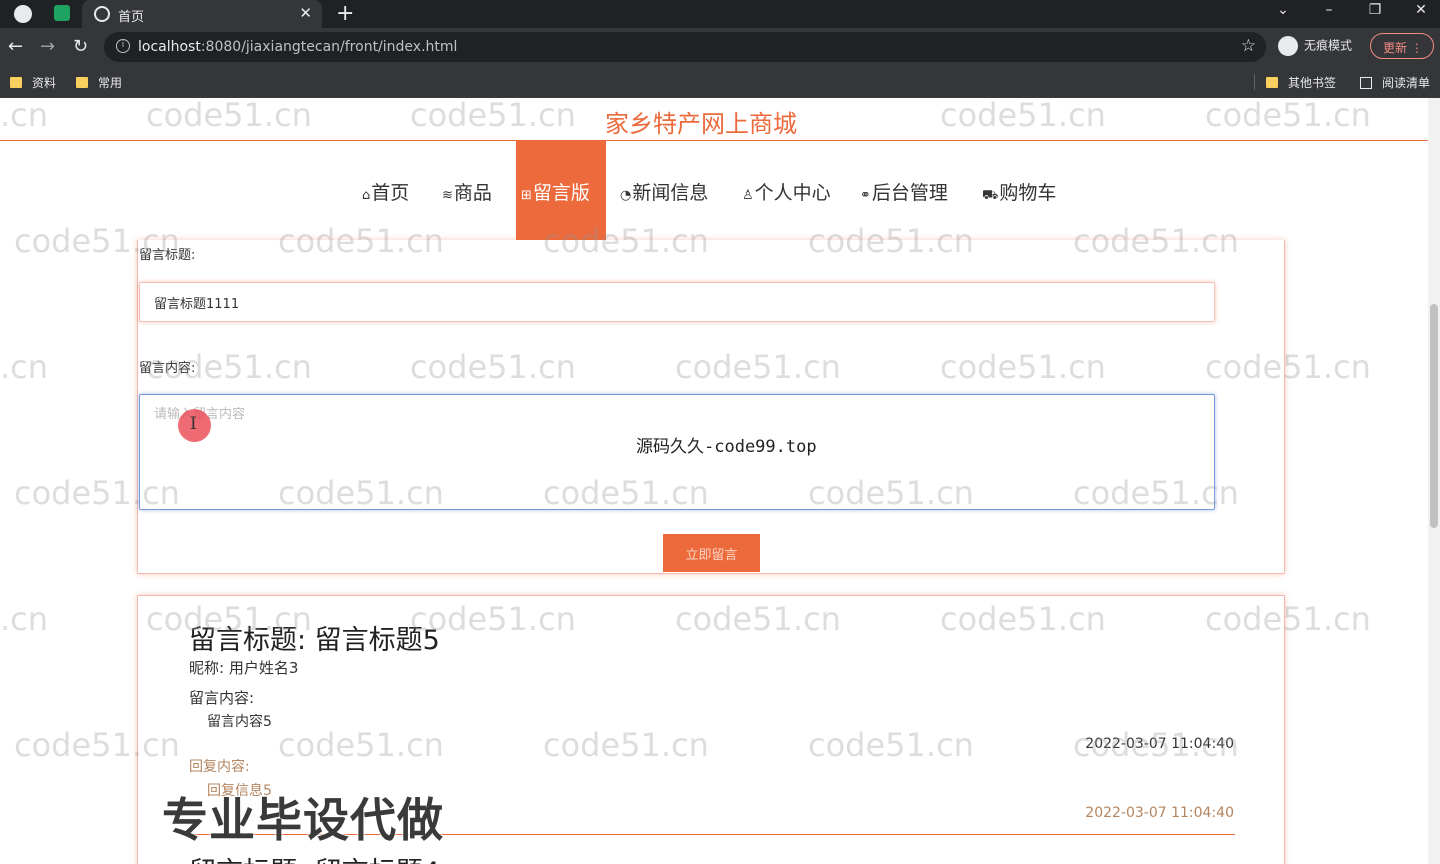 This screenshot has height=864, width=1440. I want to click on incognito-indicator: 无痕模式, so click(1315, 46).